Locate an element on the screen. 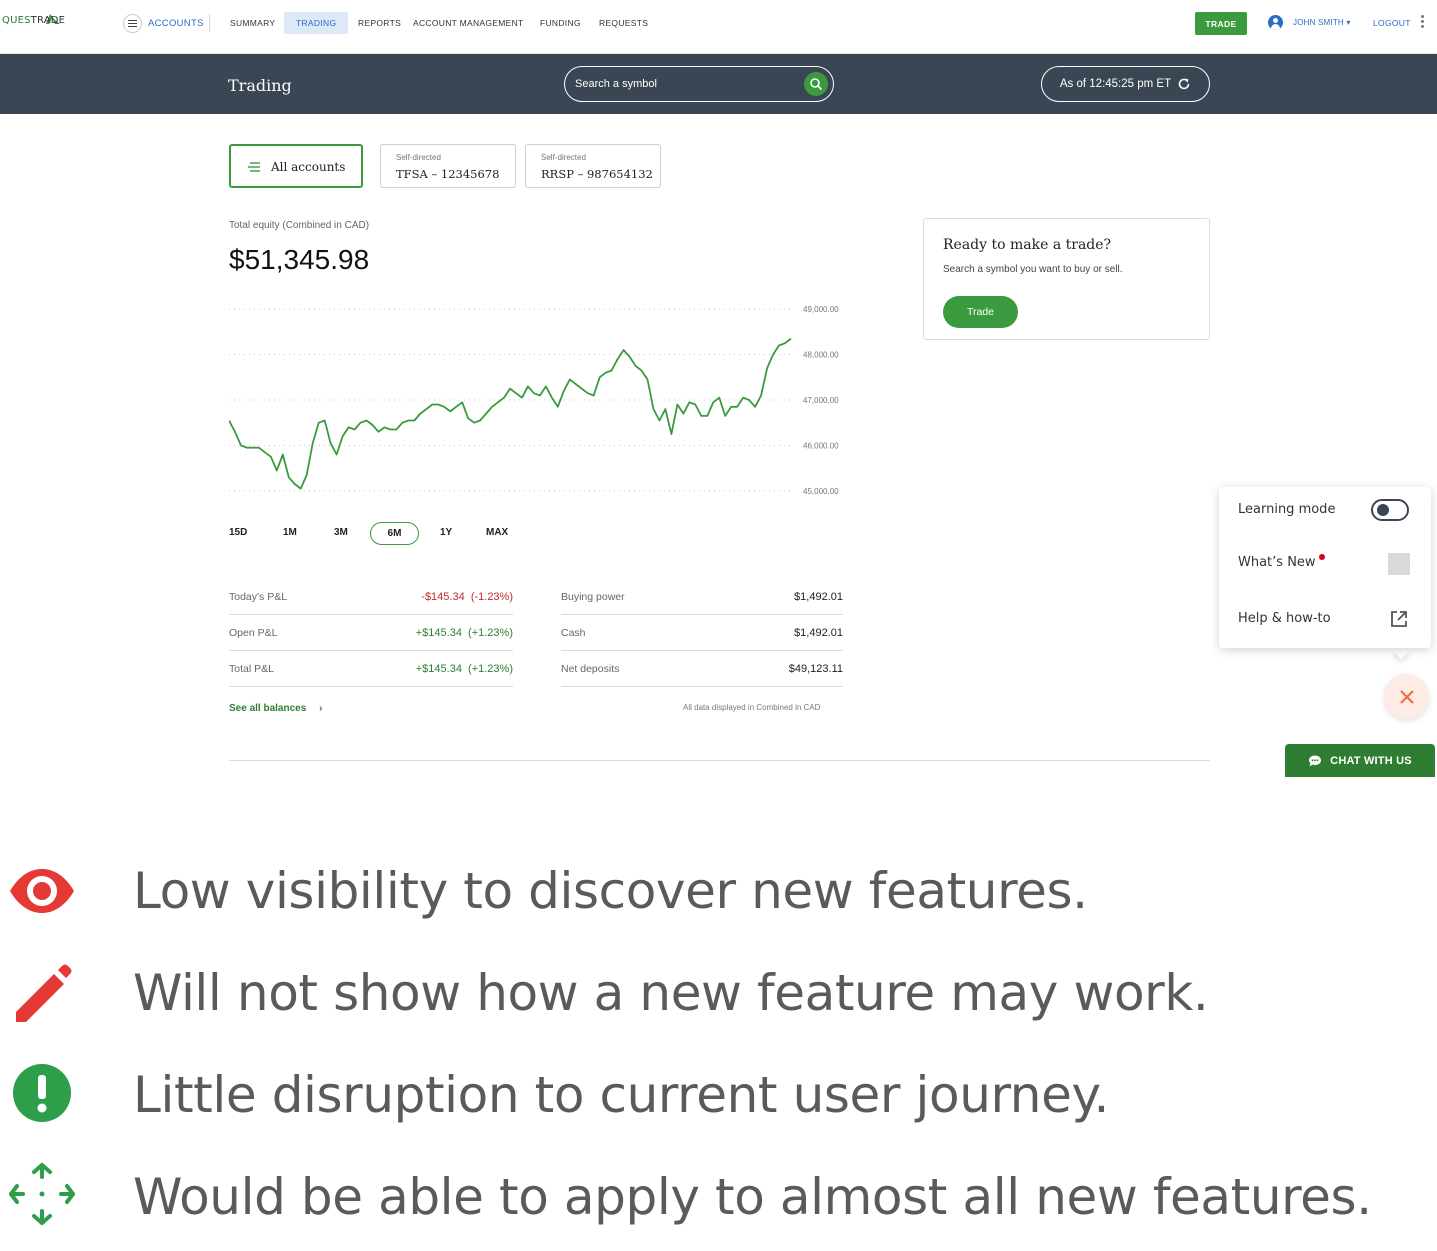  account-chip-tfsa: Self-directed TFSA – 12345678 is located at coordinates (448, 166).